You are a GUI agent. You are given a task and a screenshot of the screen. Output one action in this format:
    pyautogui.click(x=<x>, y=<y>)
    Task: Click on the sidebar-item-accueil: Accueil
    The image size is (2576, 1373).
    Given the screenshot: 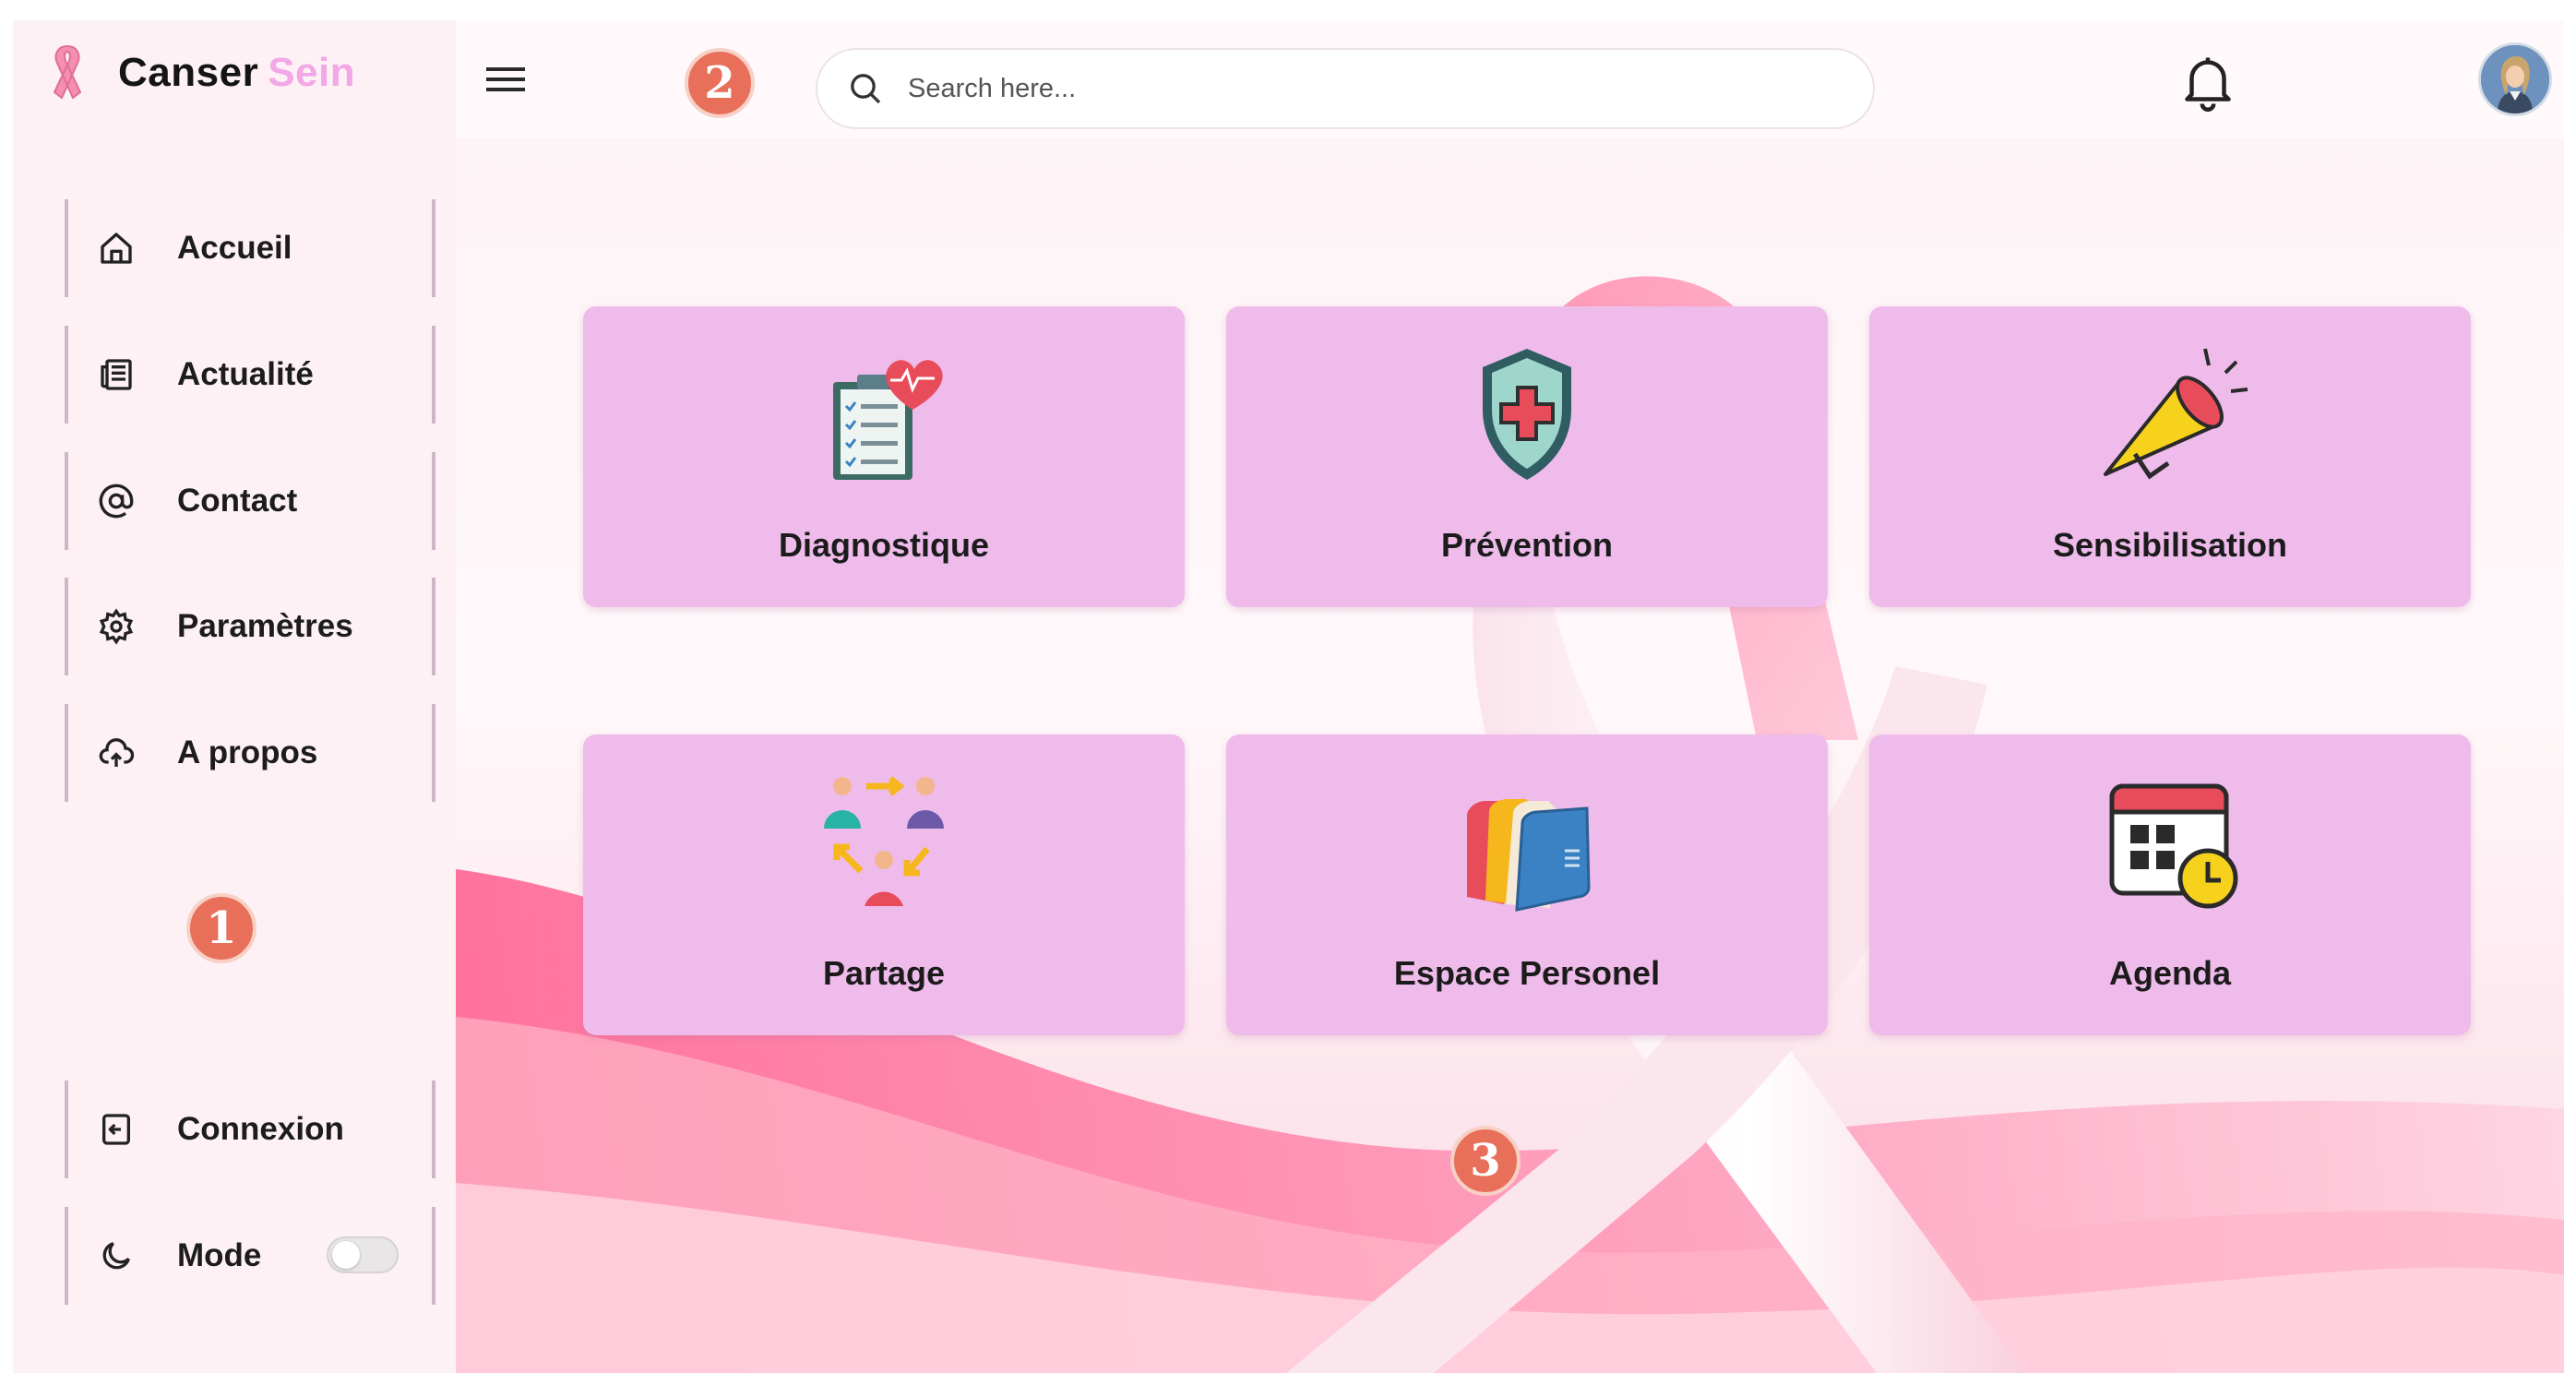 What is the action you would take?
    pyautogui.click(x=250, y=248)
    